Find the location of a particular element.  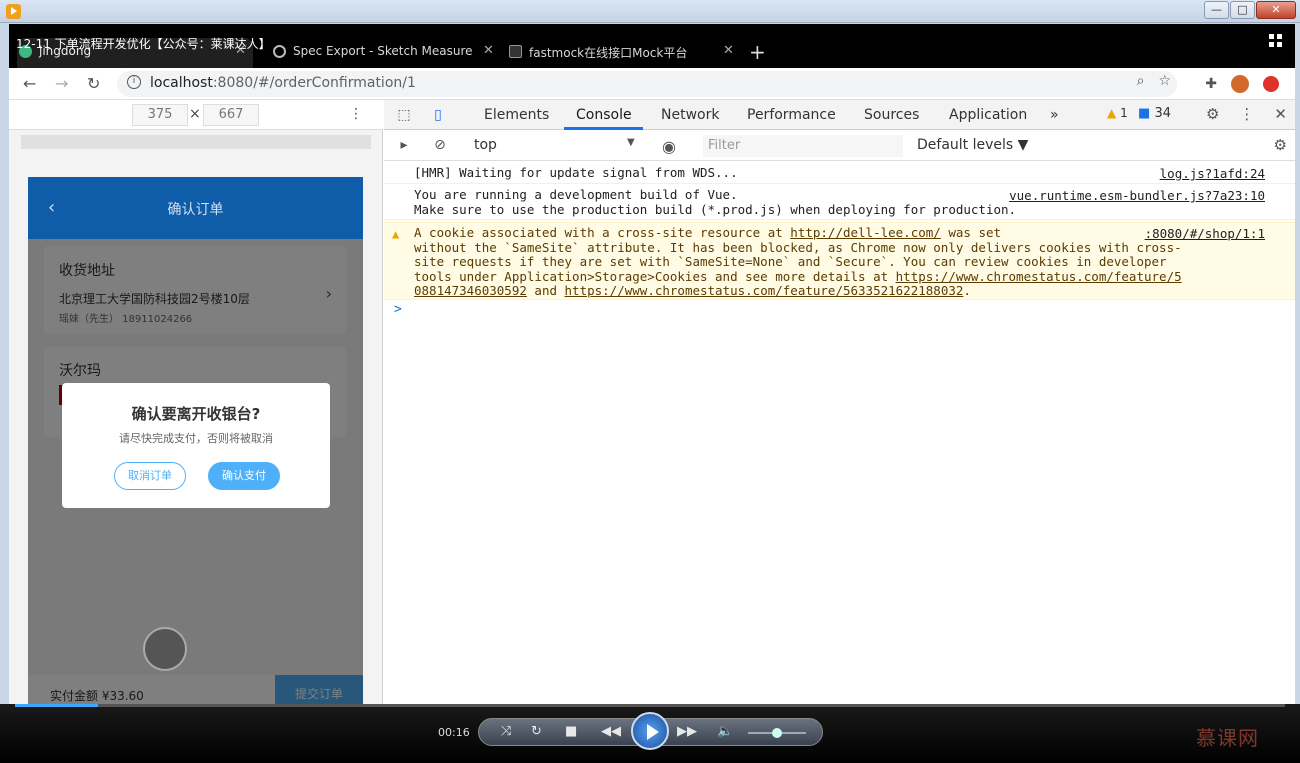

source-link: vue.runtime.esm-bundler.js?7a23:10 is located at coordinates (1137, 195).